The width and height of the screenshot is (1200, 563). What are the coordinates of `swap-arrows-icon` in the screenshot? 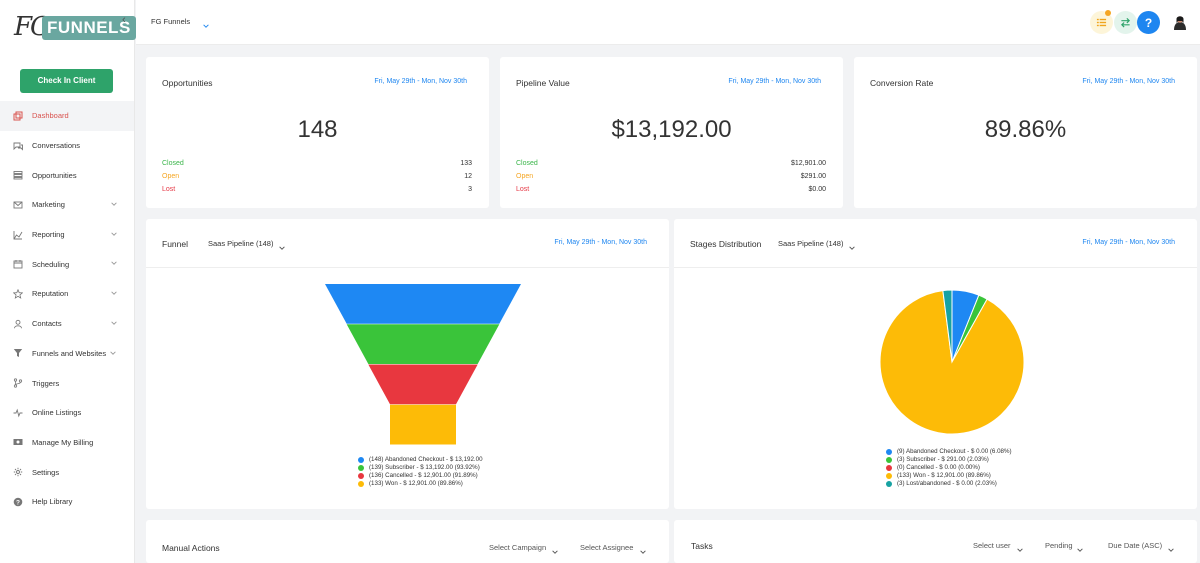 It's located at (1125, 22).